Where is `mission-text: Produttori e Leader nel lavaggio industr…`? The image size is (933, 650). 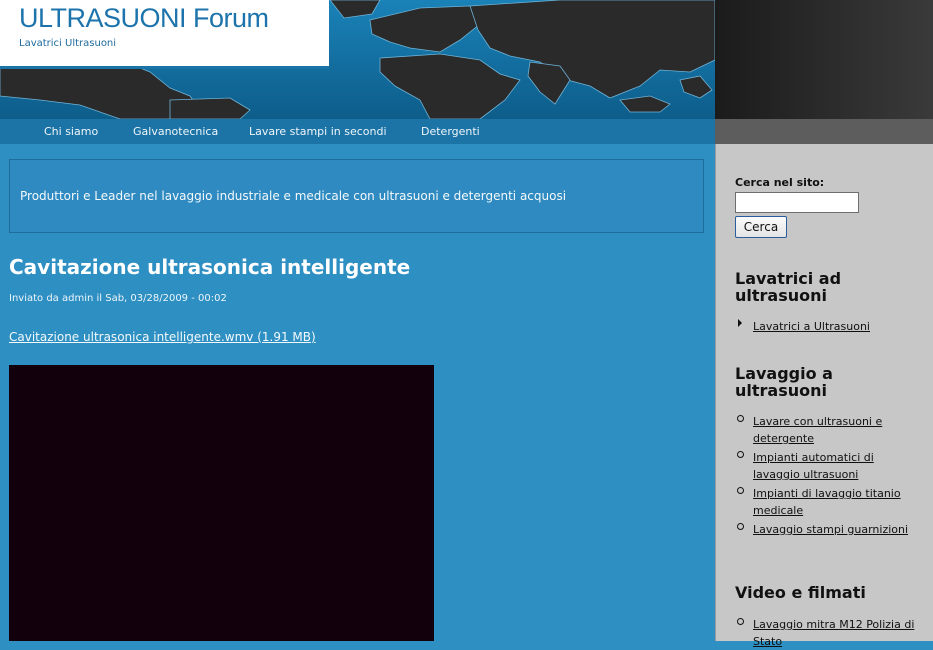 mission-text: Produttori e Leader nel lavaggio industr… is located at coordinates (293, 196).